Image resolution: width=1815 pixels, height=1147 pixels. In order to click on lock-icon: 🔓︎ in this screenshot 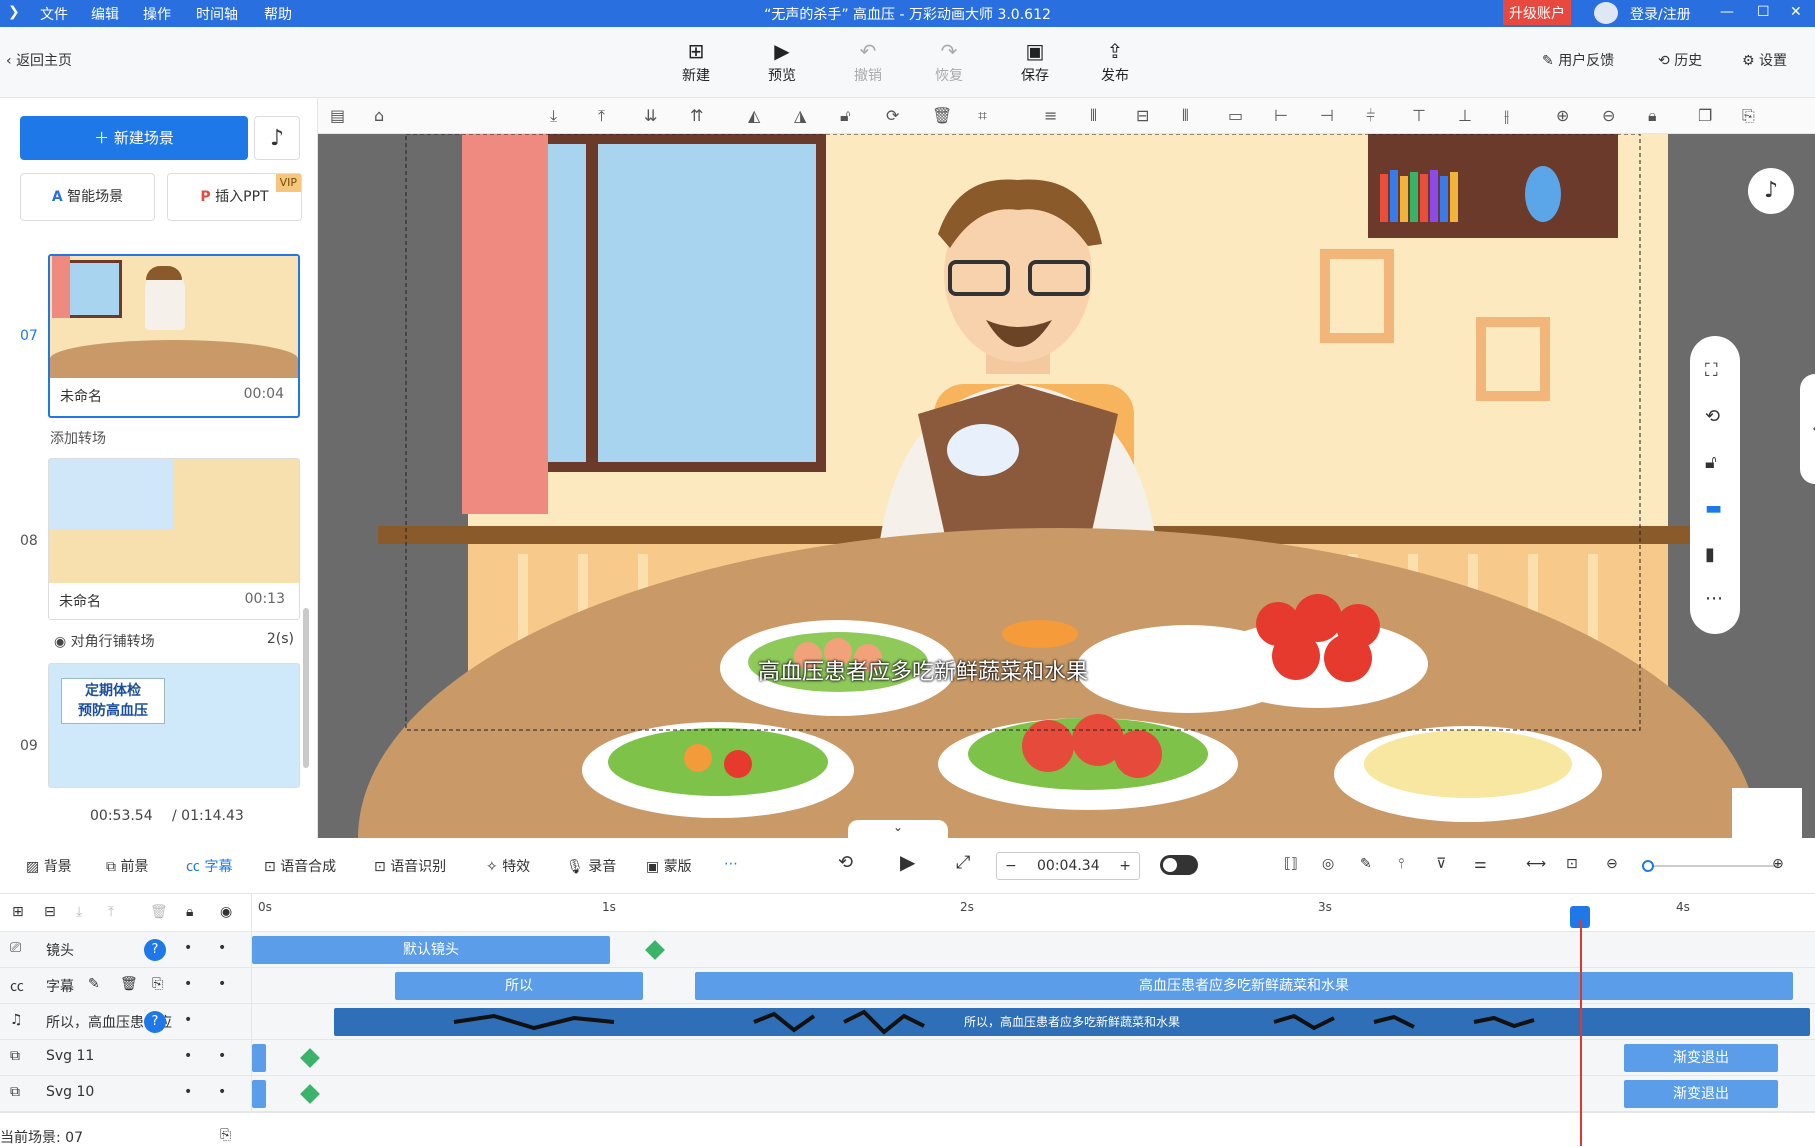, I will do `click(845, 116)`.